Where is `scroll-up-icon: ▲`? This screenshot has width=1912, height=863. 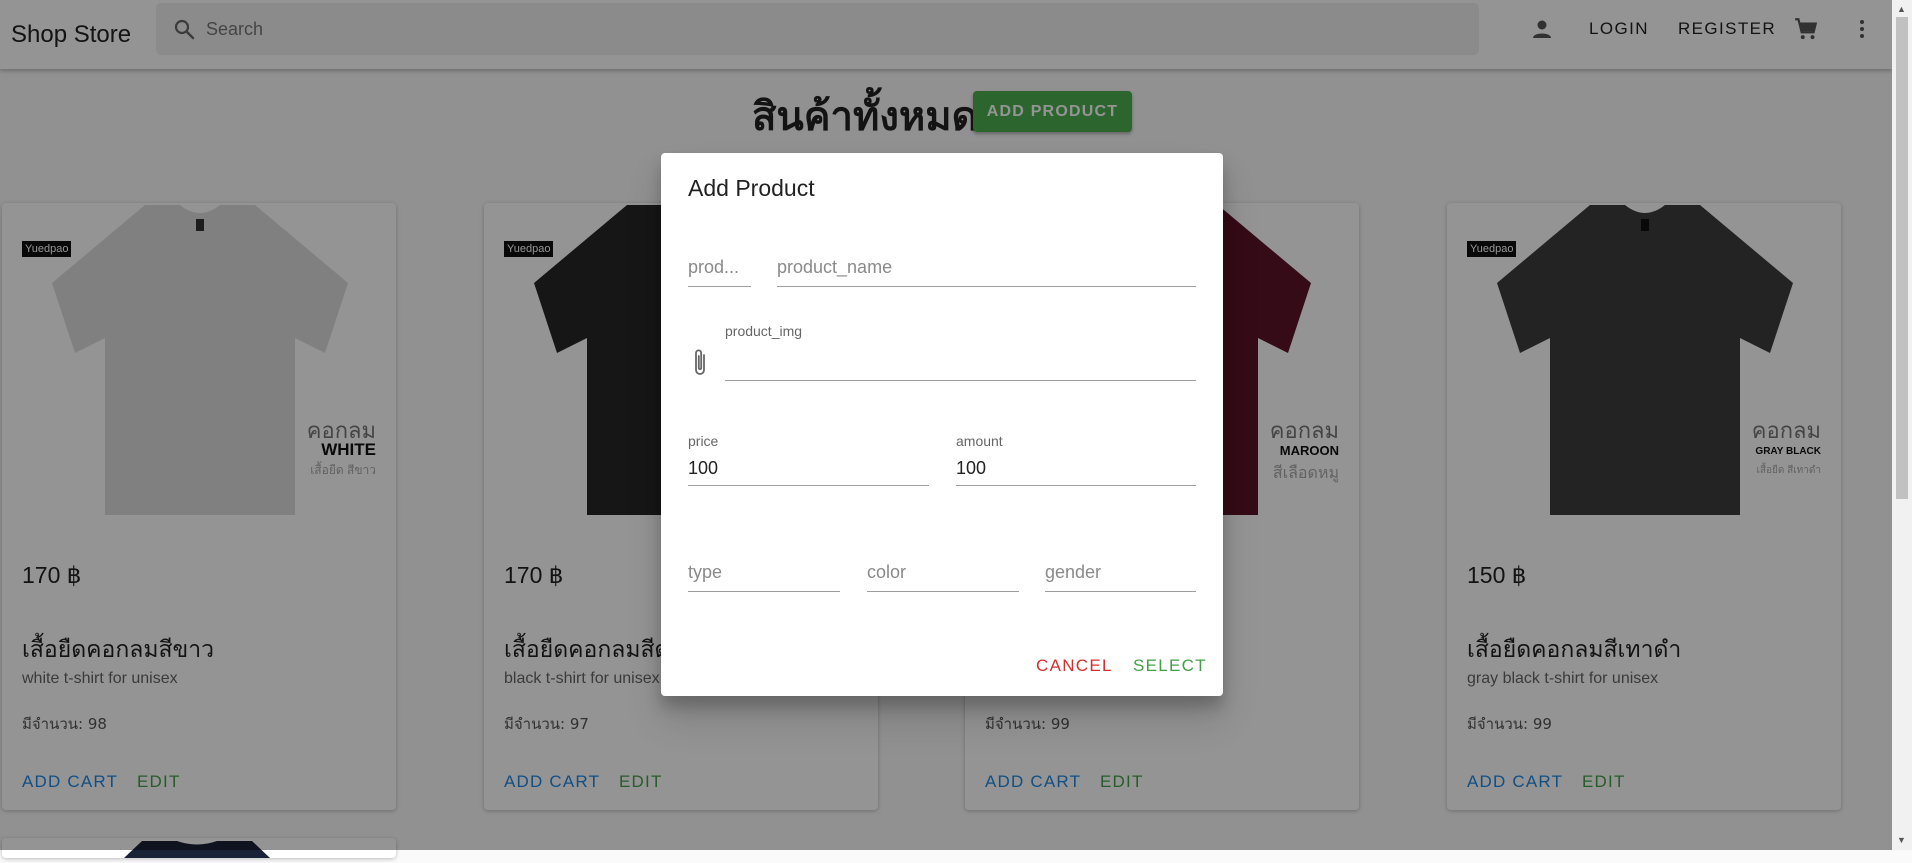 scroll-up-icon: ▲ is located at coordinates (1901, 9).